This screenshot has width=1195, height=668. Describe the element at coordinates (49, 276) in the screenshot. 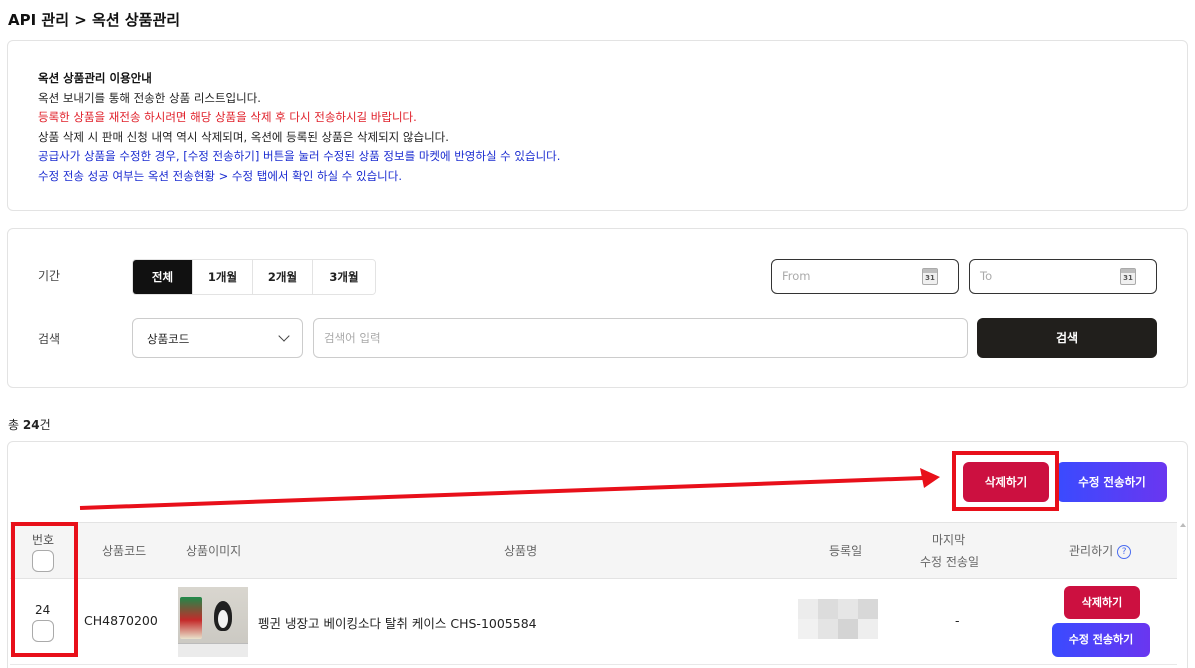

I see `period-label: 기간` at that location.